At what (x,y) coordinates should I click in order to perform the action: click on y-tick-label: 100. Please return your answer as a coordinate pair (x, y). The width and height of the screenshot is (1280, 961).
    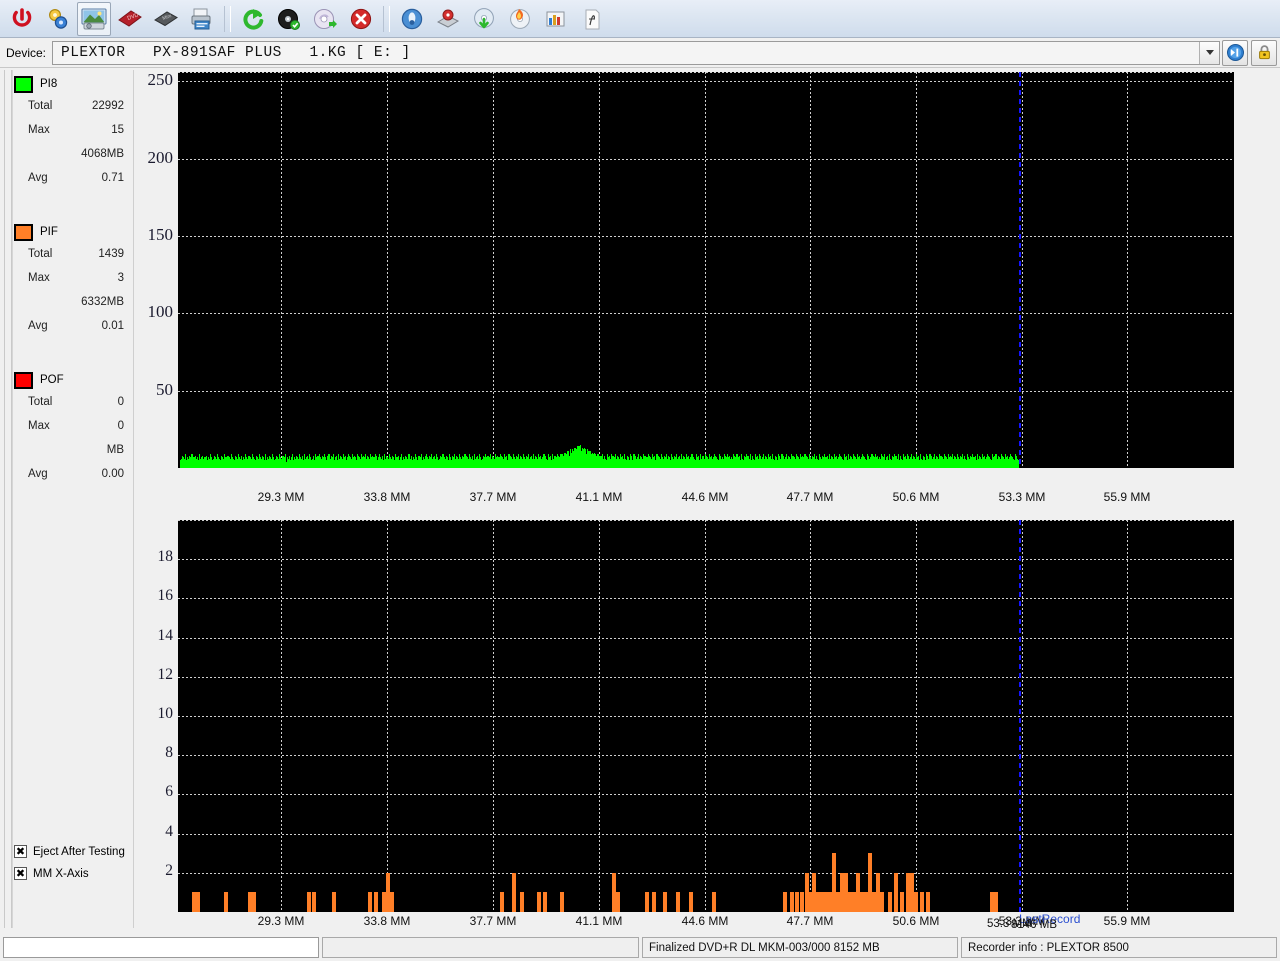
    Looking at the image, I should click on (160, 312).